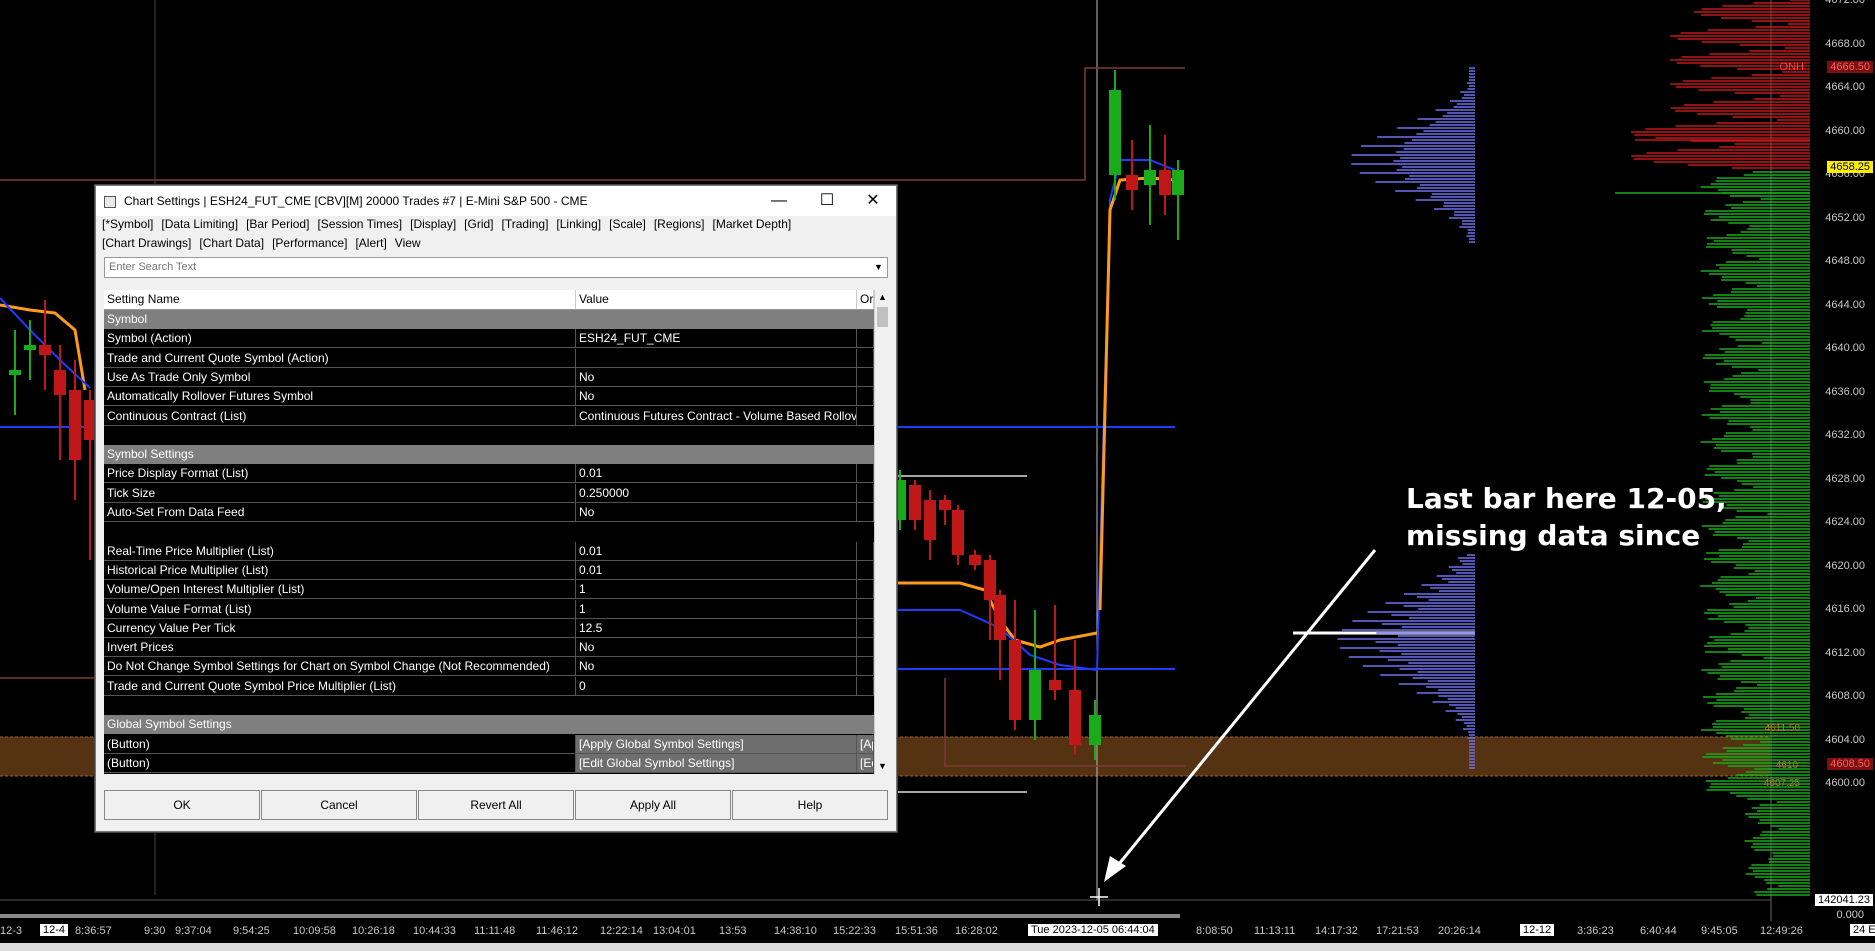  What do you see at coordinates (716, 763) in the screenshot?
I see `setting-value-cell: [Edit Global Symbol Settings]` at bounding box center [716, 763].